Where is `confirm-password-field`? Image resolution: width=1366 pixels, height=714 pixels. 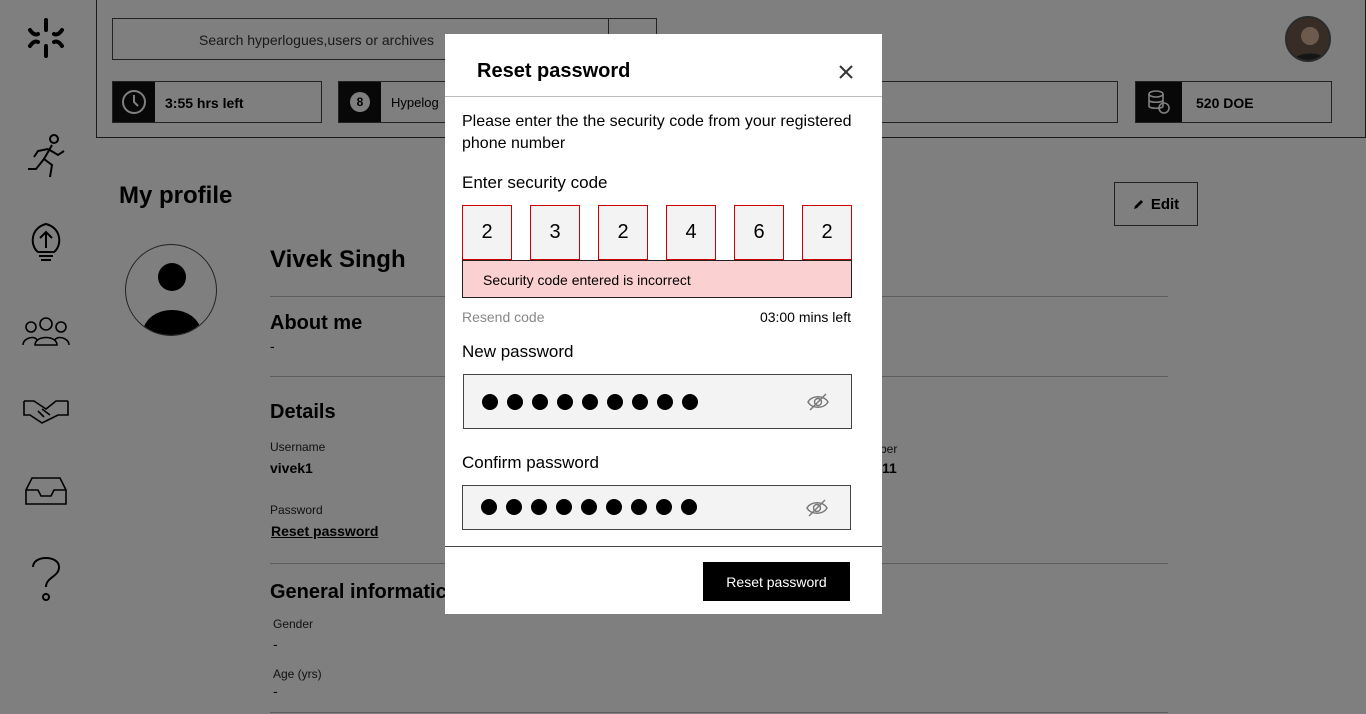
confirm-password-field is located at coordinates (656, 507).